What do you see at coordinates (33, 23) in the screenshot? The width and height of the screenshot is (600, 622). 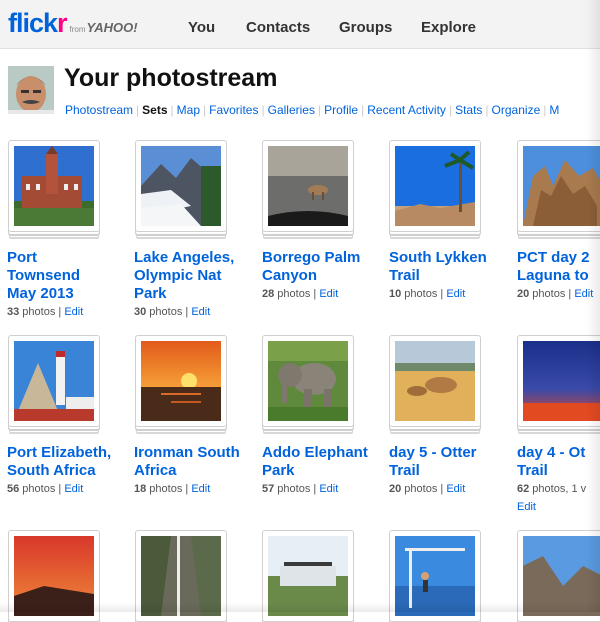 I see `logo-text: flick` at bounding box center [33, 23].